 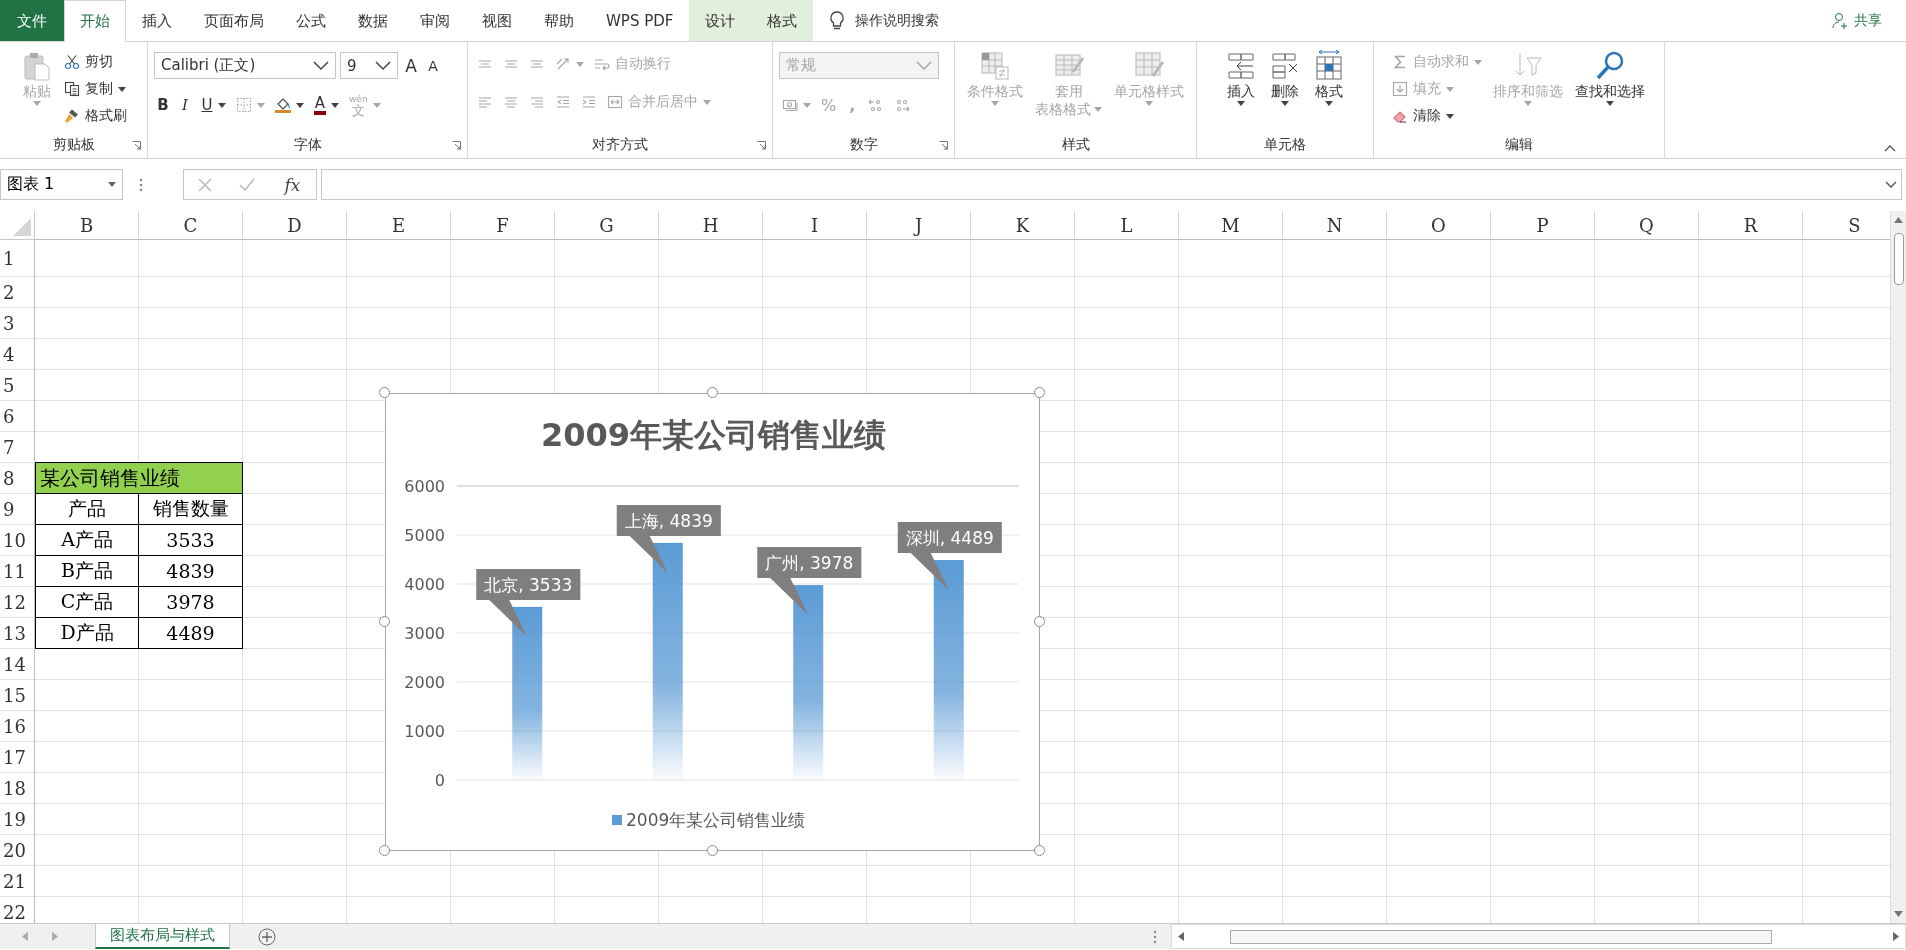 What do you see at coordinates (17, 416) in the screenshot?
I see `row-header: 6` at bounding box center [17, 416].